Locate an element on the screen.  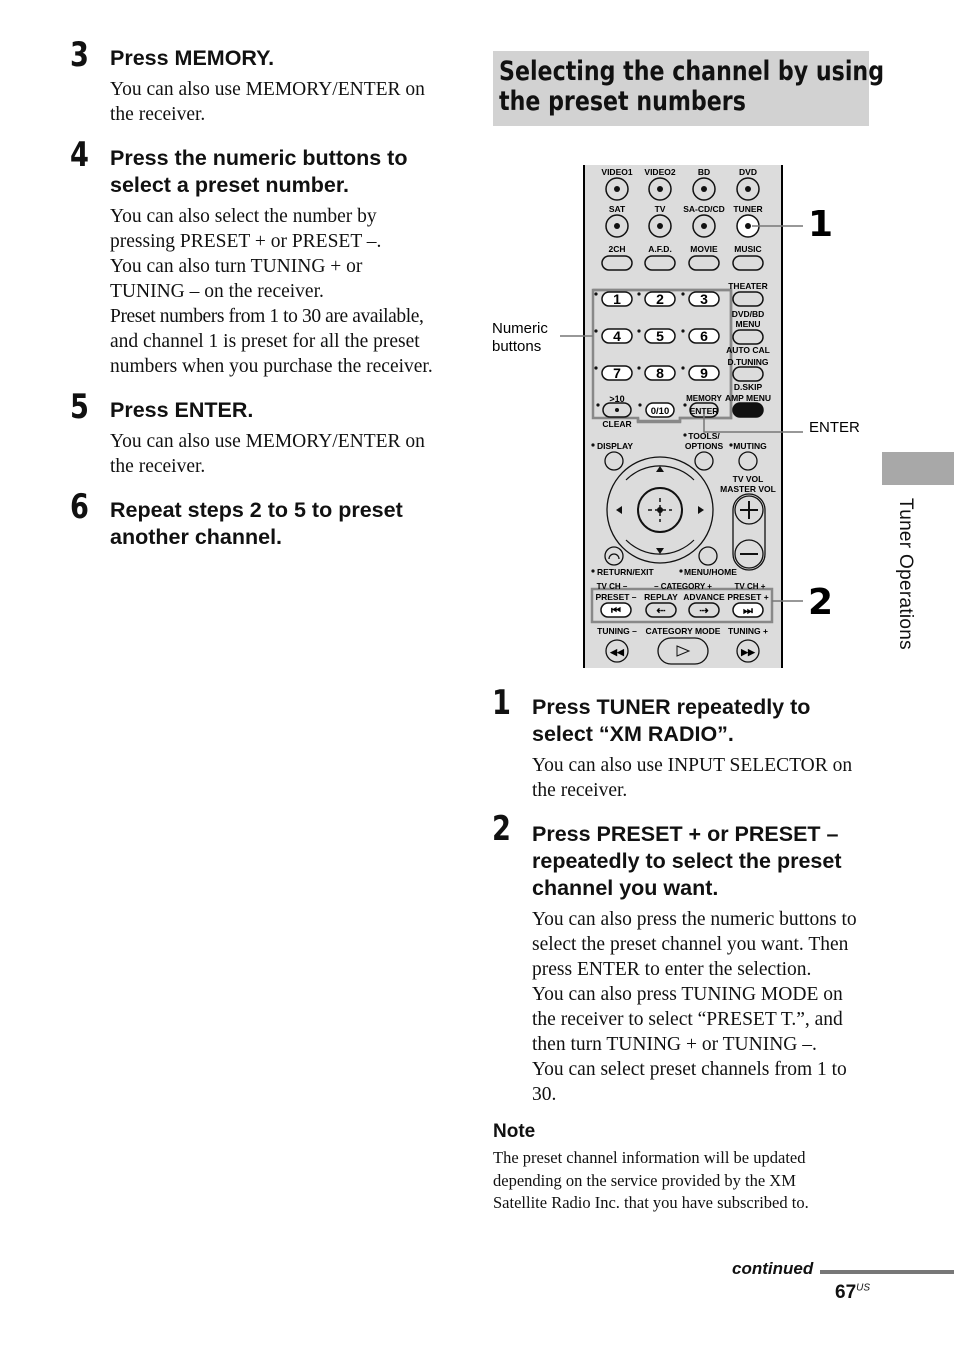
category-mode-button is located at coordinates (683, 651).